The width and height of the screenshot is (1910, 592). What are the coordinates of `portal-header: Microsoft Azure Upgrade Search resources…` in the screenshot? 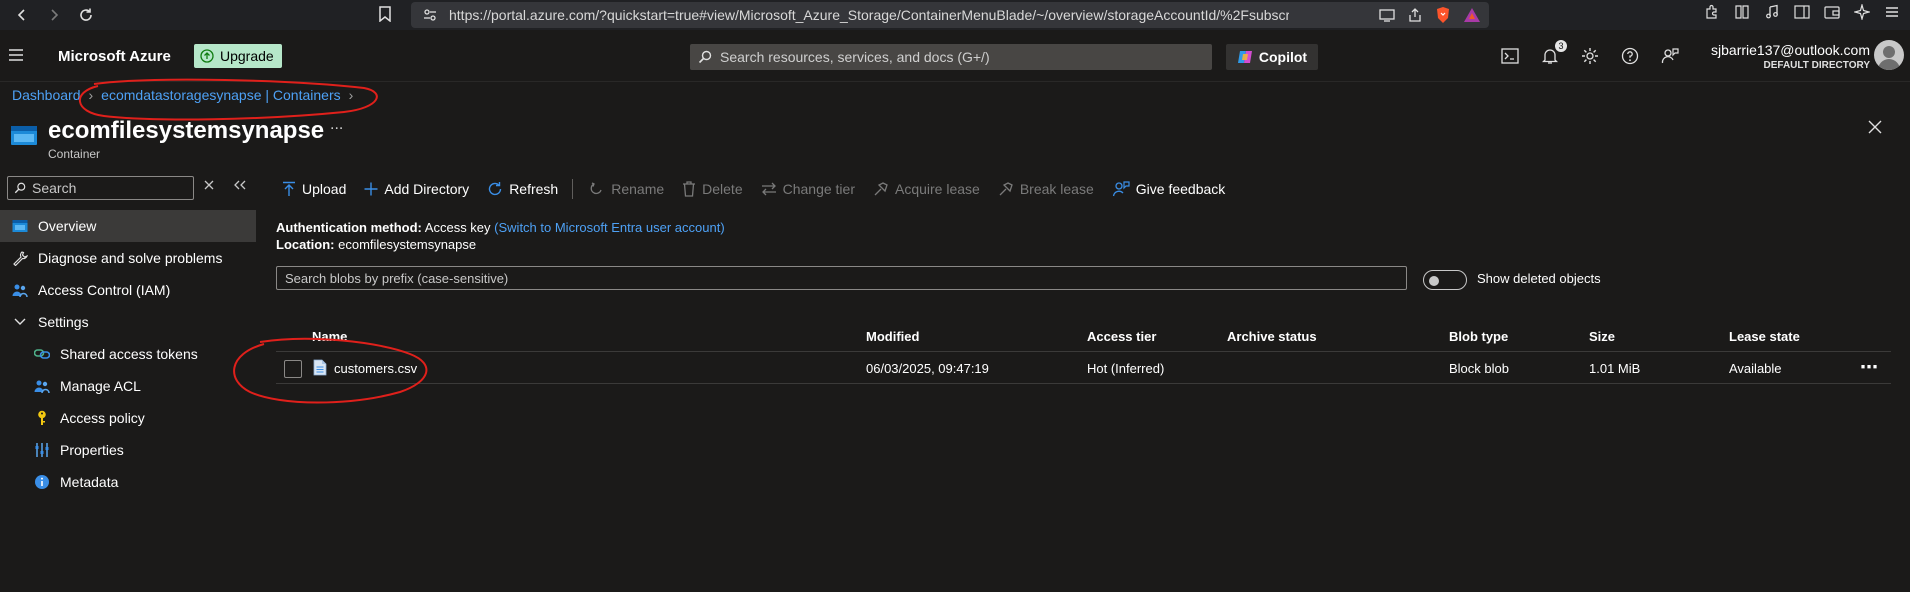 It's located at (955, 56).